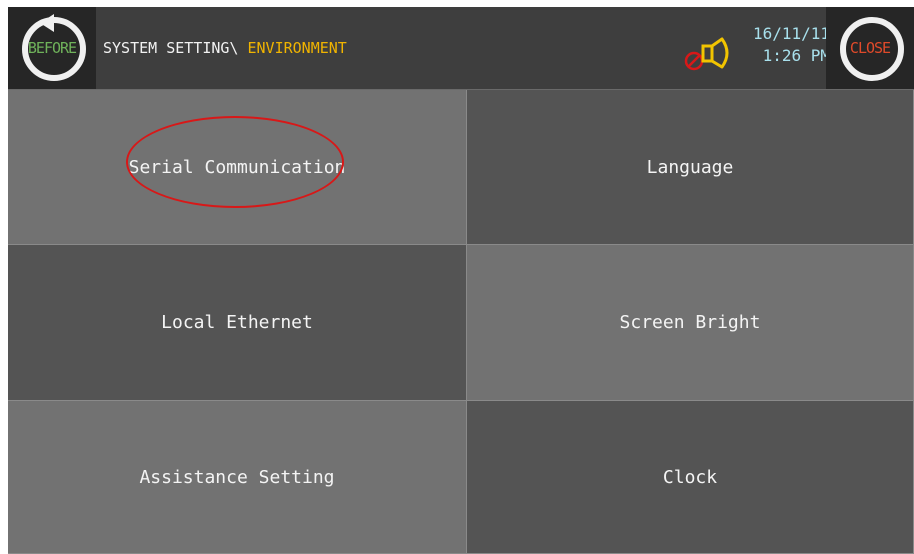 The image size is (914, 554). I want to click on before-button: BEFORE, so click(52, 48).